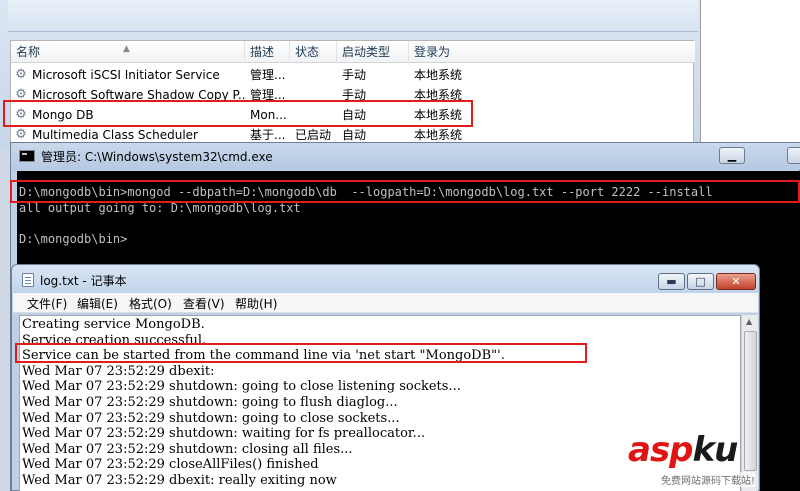  Describe the element at coordinates (671, 281) in the screenshot. I see `minimize-button: ▬` at that location.